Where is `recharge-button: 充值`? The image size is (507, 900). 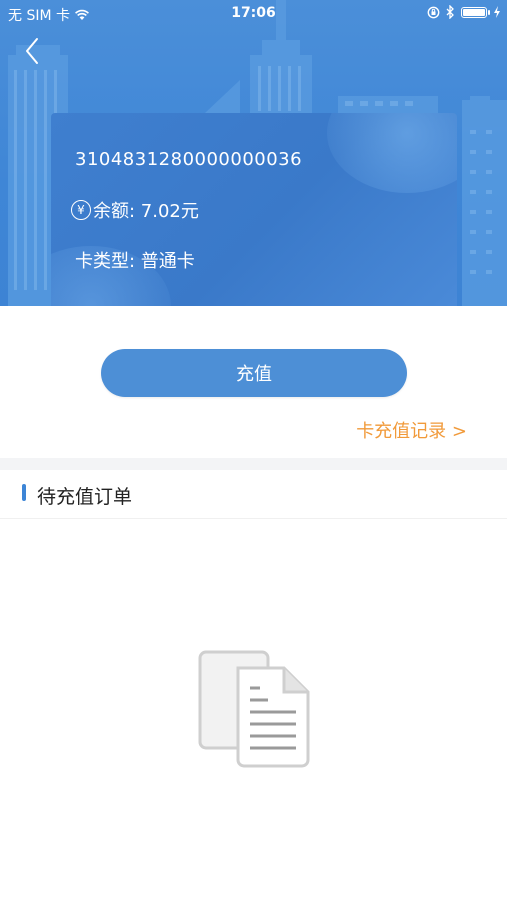 recharge-button: 充值 is located at coordinates (254, 373).